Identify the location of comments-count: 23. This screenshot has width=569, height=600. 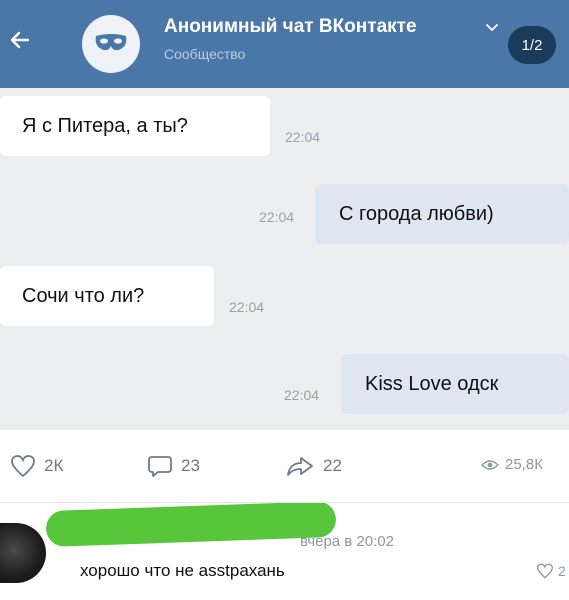
(190, 465).